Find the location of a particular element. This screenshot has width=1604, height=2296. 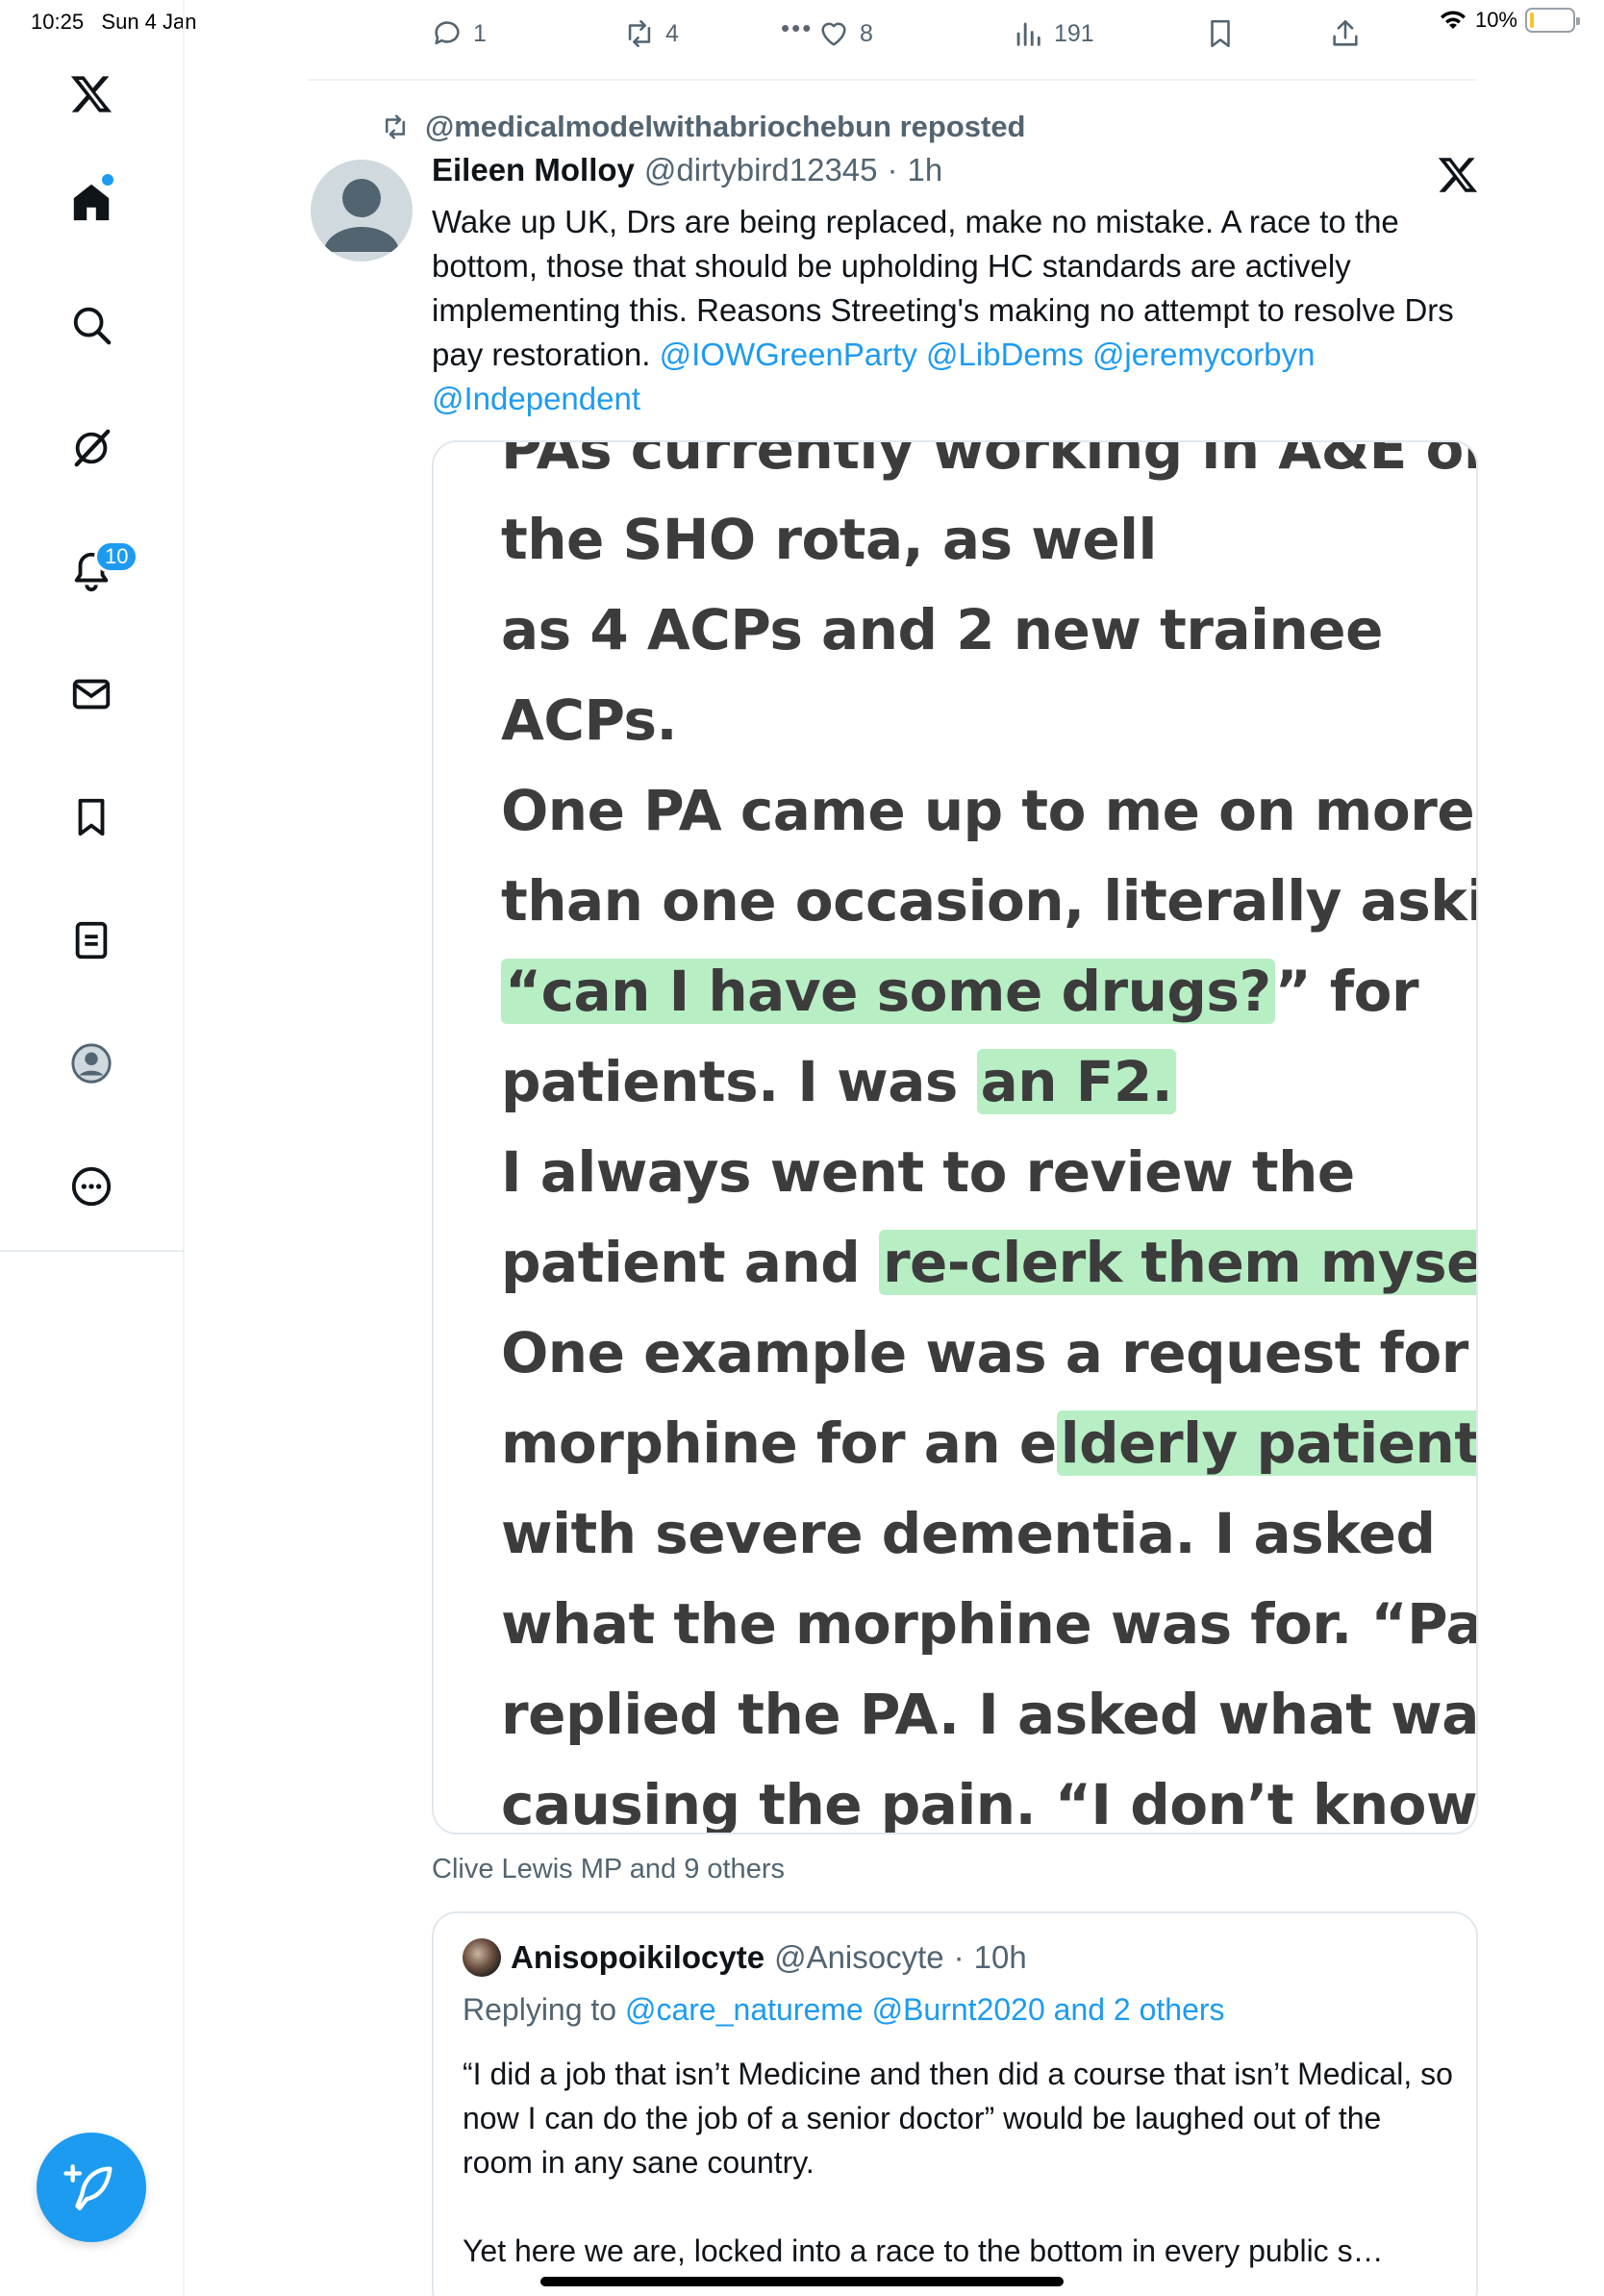

share-icon is located at coordinates (1345, 32).